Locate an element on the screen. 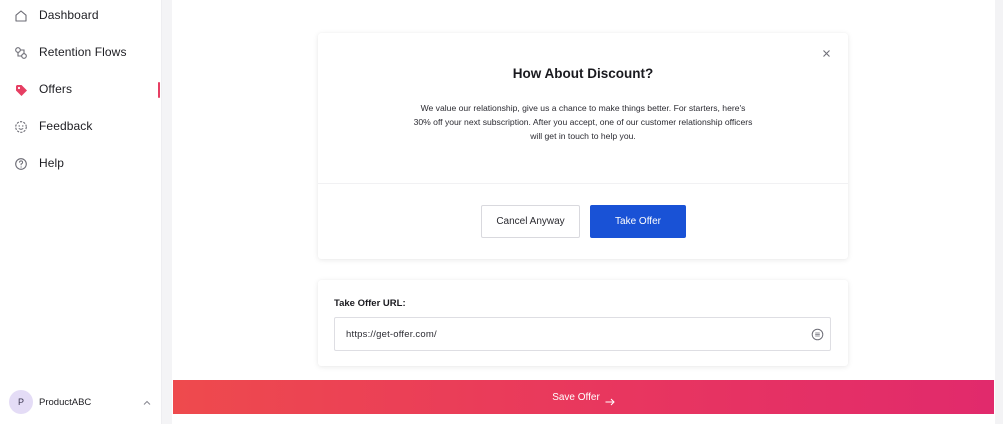 The image size is (1003, 424). save-offer-button: Save Offer is located at coordinates (583, 397).